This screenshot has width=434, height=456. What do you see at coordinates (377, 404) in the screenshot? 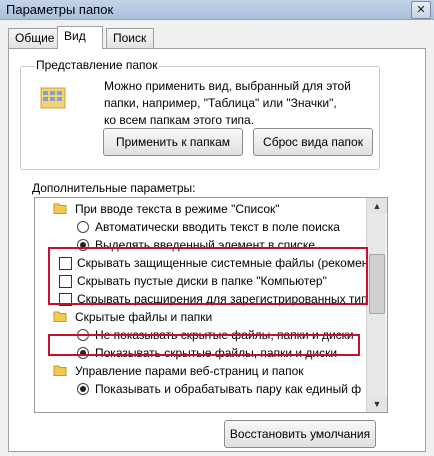
I see `scroll-down-icon: ▼` at bounding box center [377, 404].